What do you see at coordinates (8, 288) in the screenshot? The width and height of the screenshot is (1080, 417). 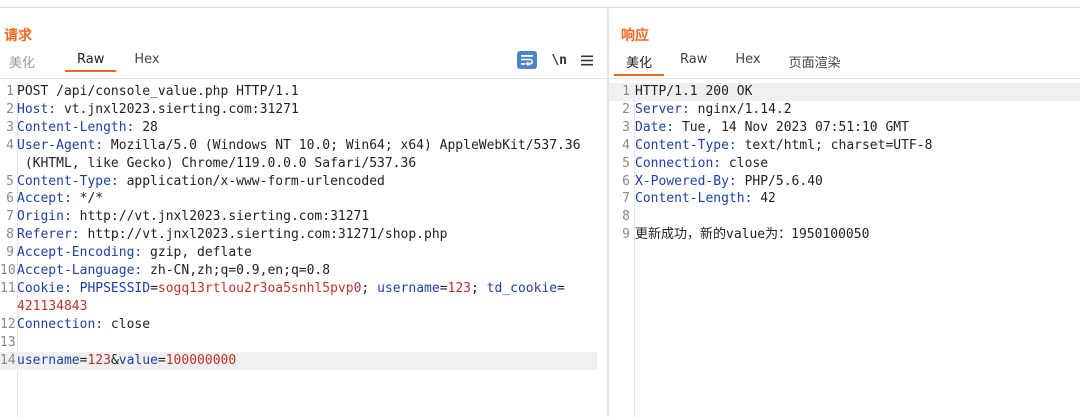 I see `line-number: 11` at bounding box center [8, 288].